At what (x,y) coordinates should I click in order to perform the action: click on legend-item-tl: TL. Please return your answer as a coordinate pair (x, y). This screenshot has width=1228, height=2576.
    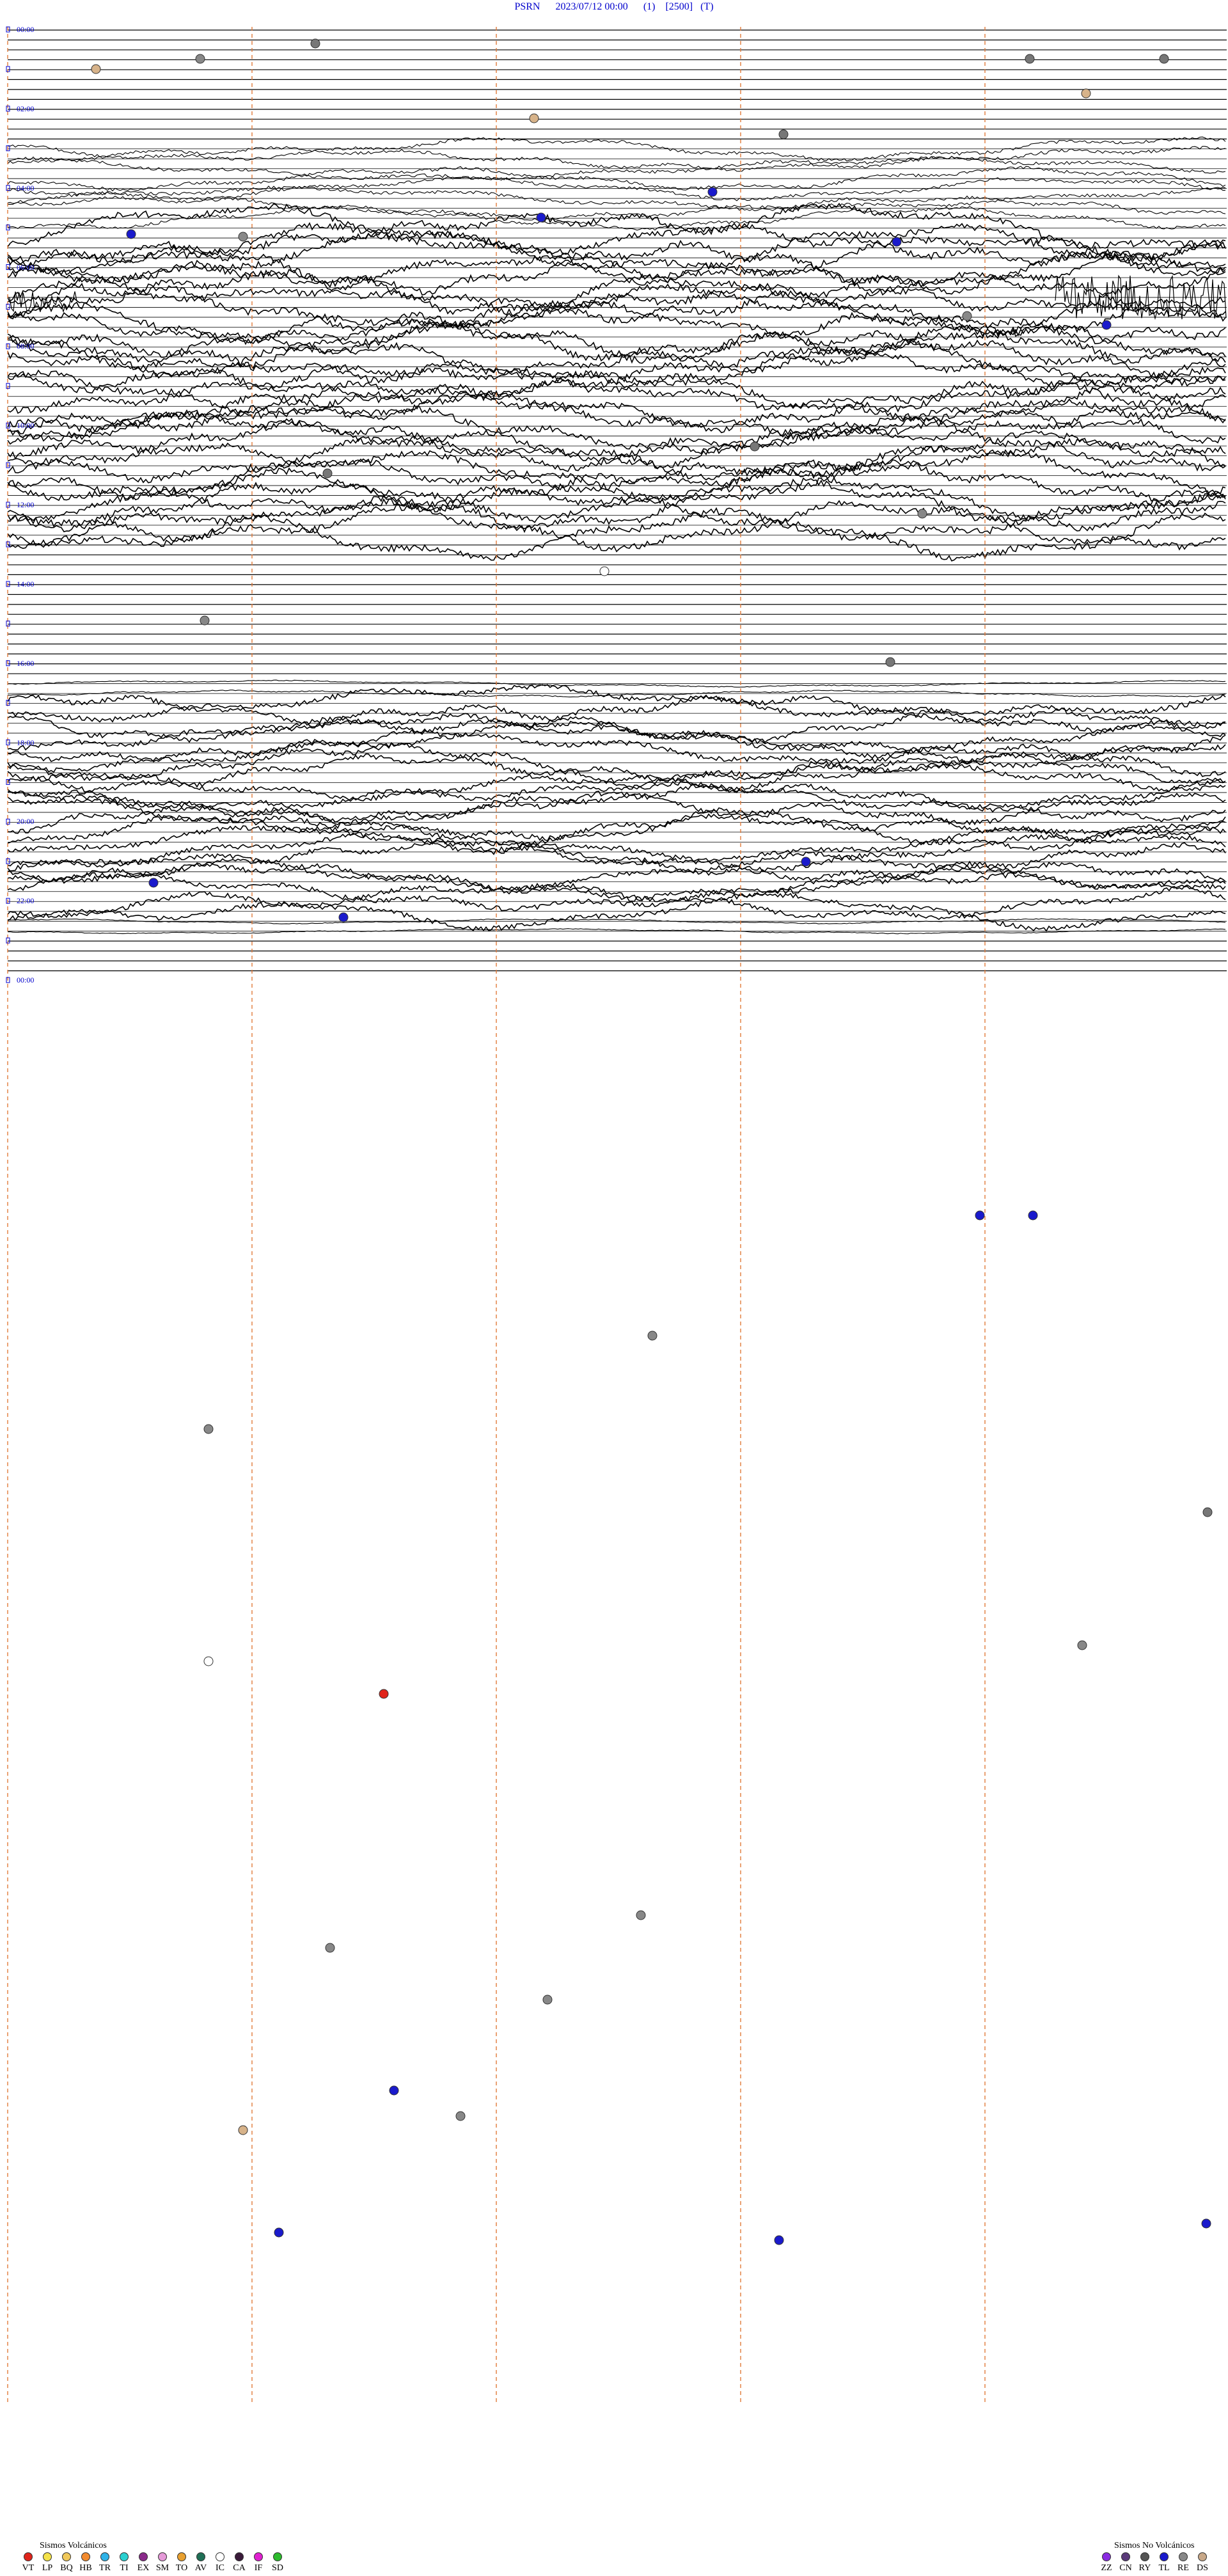
    Looking at the image, I should click on (1164, 2562).